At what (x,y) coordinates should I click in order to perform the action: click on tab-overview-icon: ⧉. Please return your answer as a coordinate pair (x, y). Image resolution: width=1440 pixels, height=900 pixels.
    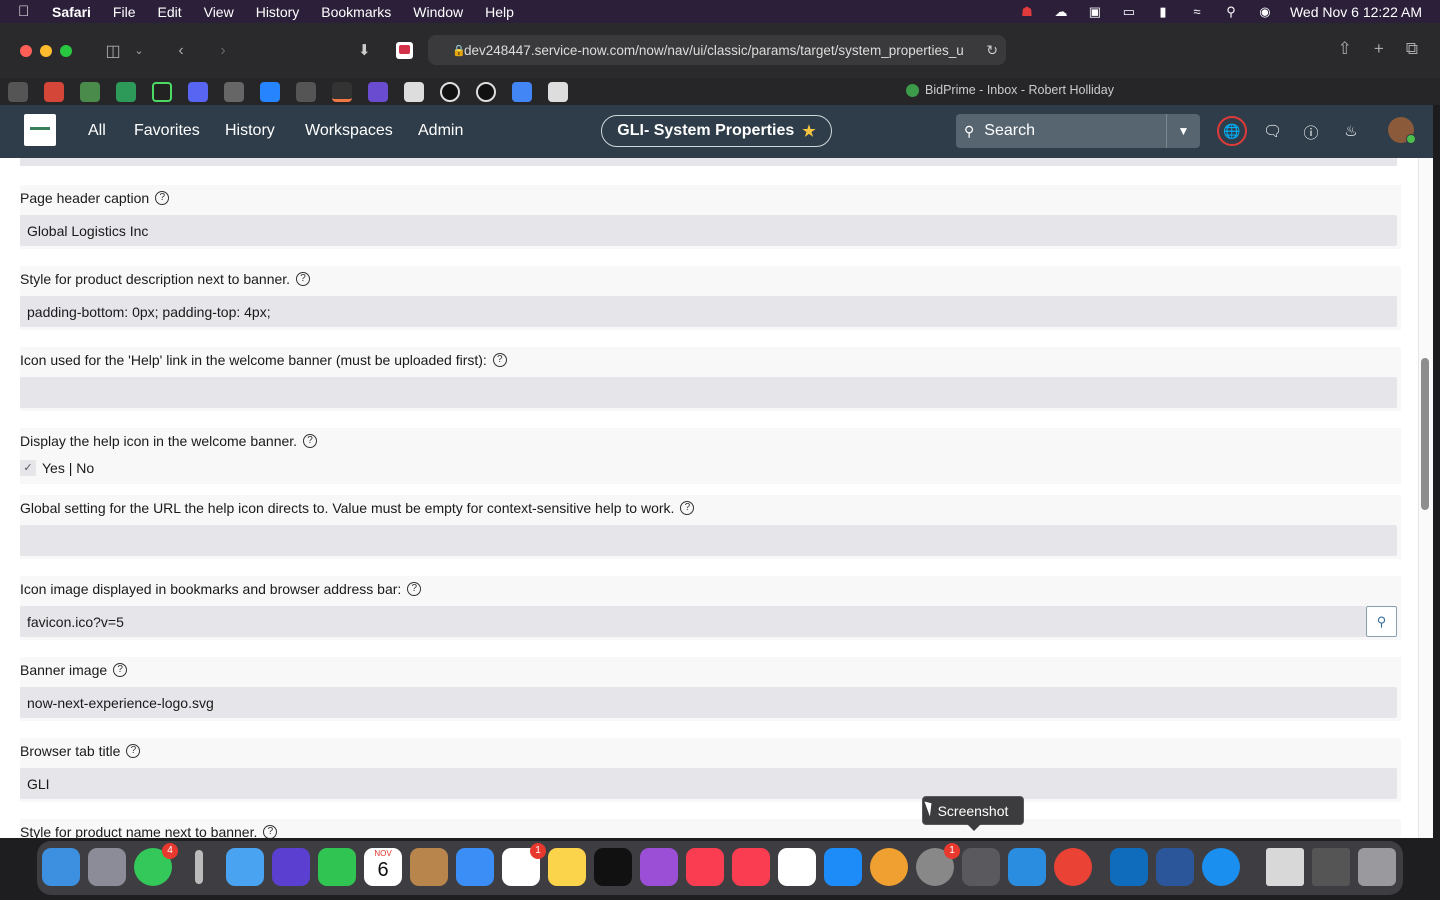
    Looking at the image, I should click on (1412, 49).